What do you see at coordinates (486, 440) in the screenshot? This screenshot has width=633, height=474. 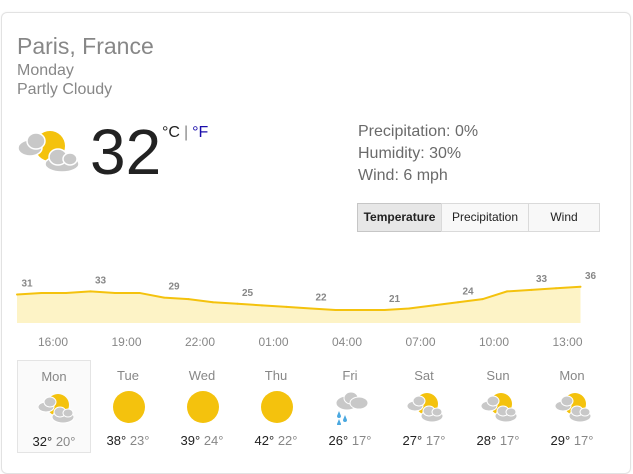 I see `forecast-high: 28°` at bounding box center [486, 440].